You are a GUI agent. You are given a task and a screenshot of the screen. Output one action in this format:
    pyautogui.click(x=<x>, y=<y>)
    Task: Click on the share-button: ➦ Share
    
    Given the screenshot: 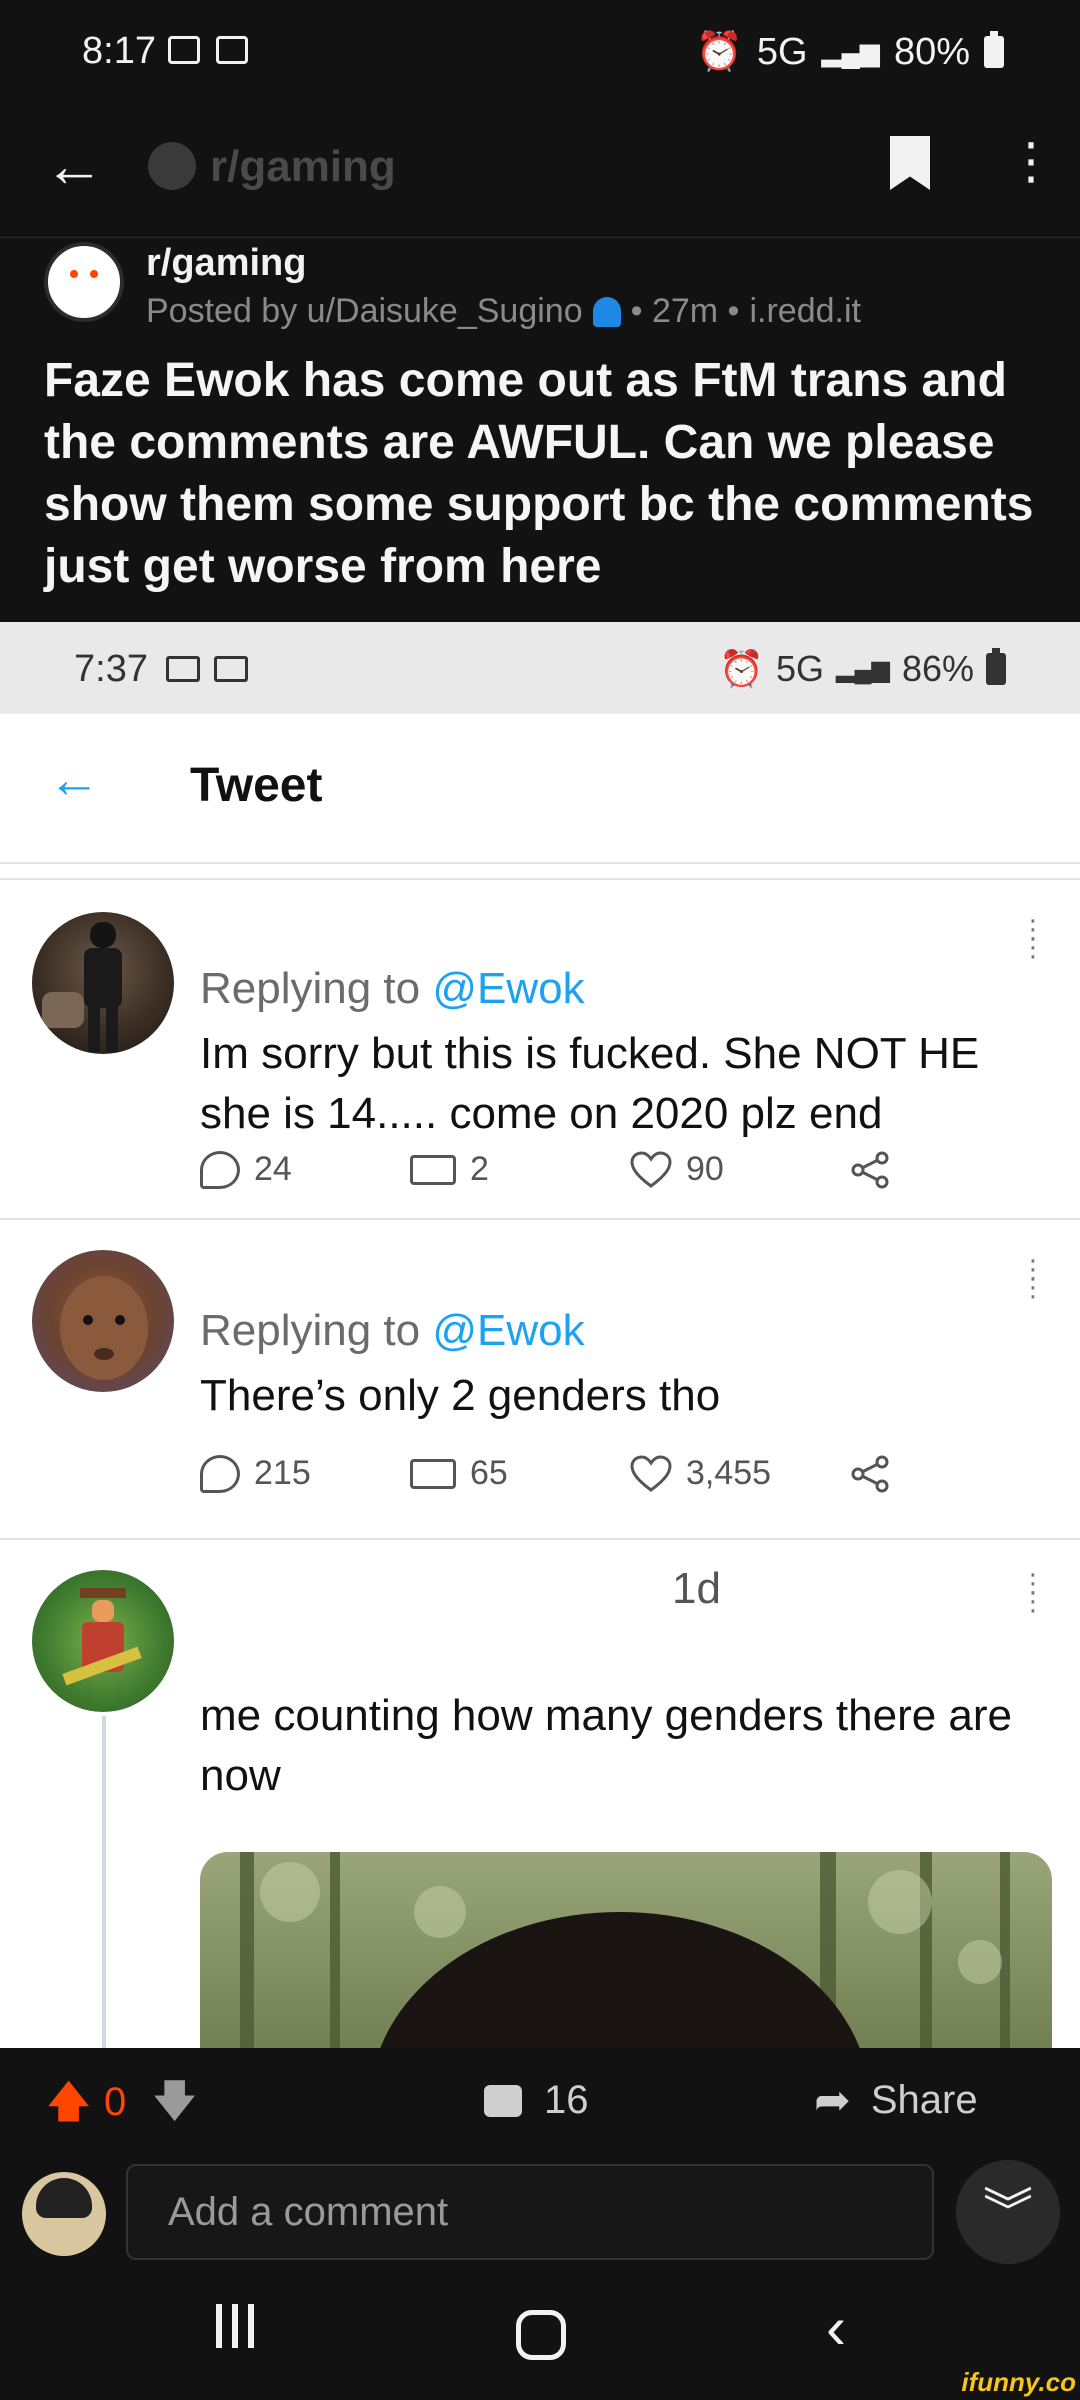 What is the action you would take?
    pyautogui.click(x=896, y=2100)
    